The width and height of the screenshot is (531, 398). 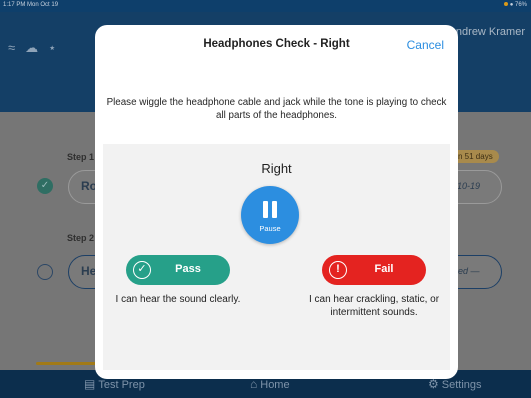 I want to click on pause-icon, so click(x=270, y=209).